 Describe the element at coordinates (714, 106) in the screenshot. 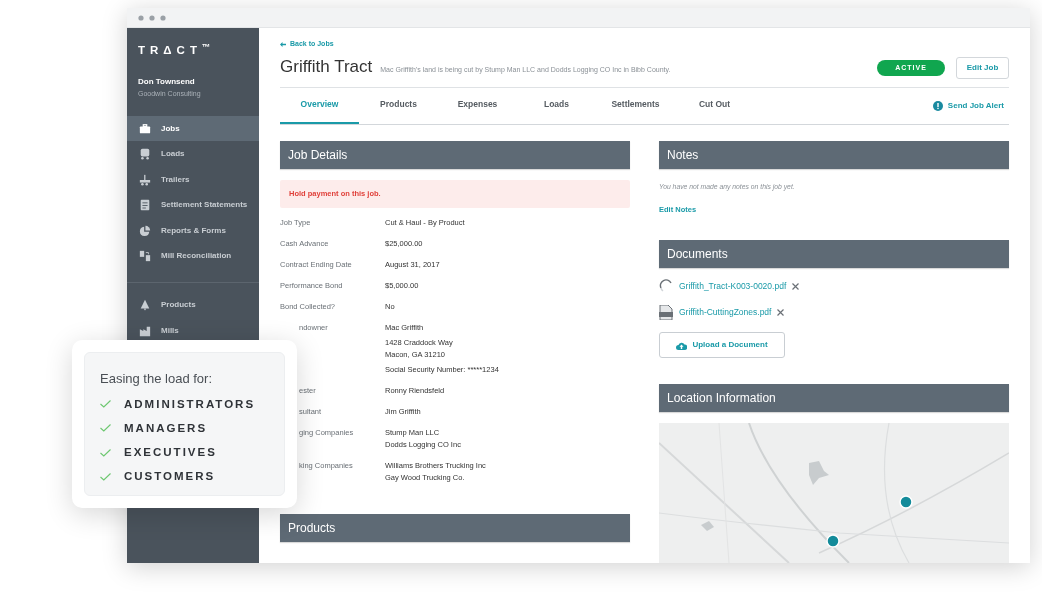

I see `tab: Cut Out` at that location.